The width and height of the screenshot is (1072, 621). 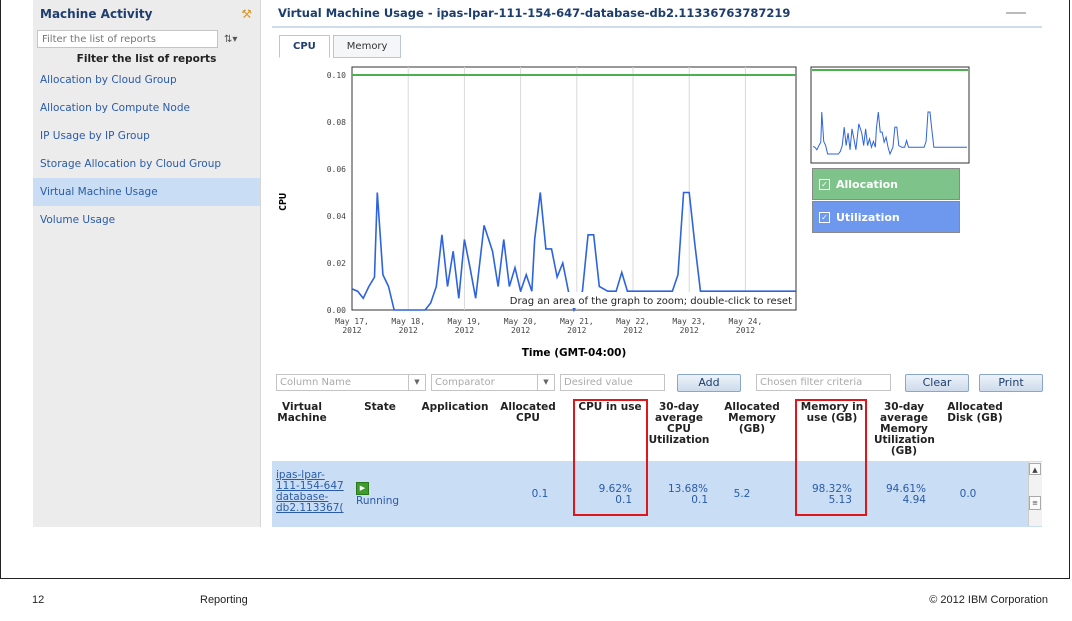 What do you see at coordinates (283, 202) in the screenshot?
I see `y-axis-label: CPU` at bounding box center [283, 202].